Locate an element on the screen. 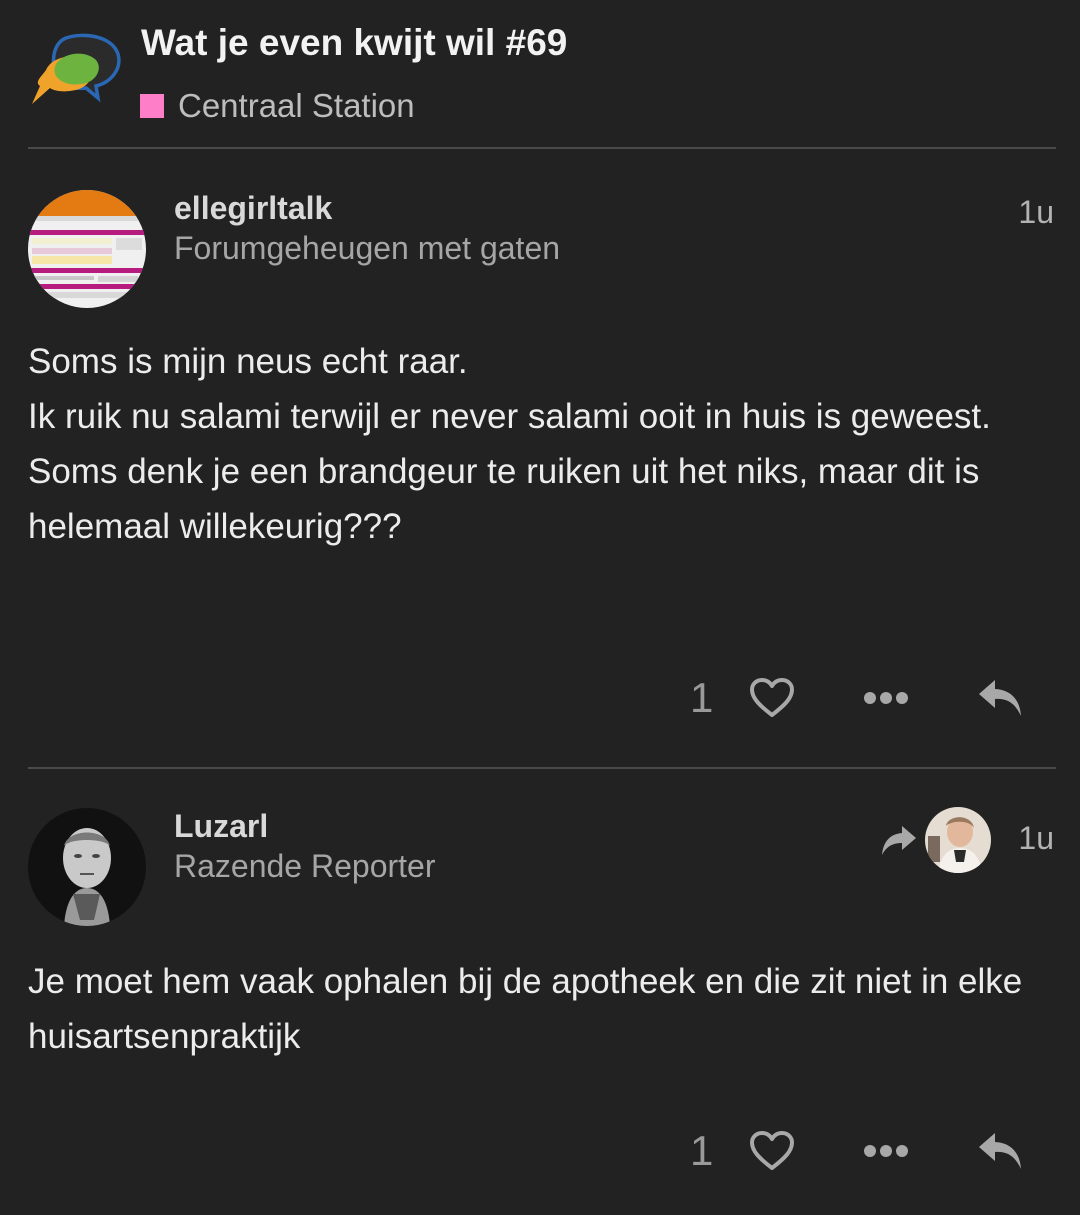 The image size is (1080, 1215). category-badge: Centraal Station is located at coordinates (277, 106).